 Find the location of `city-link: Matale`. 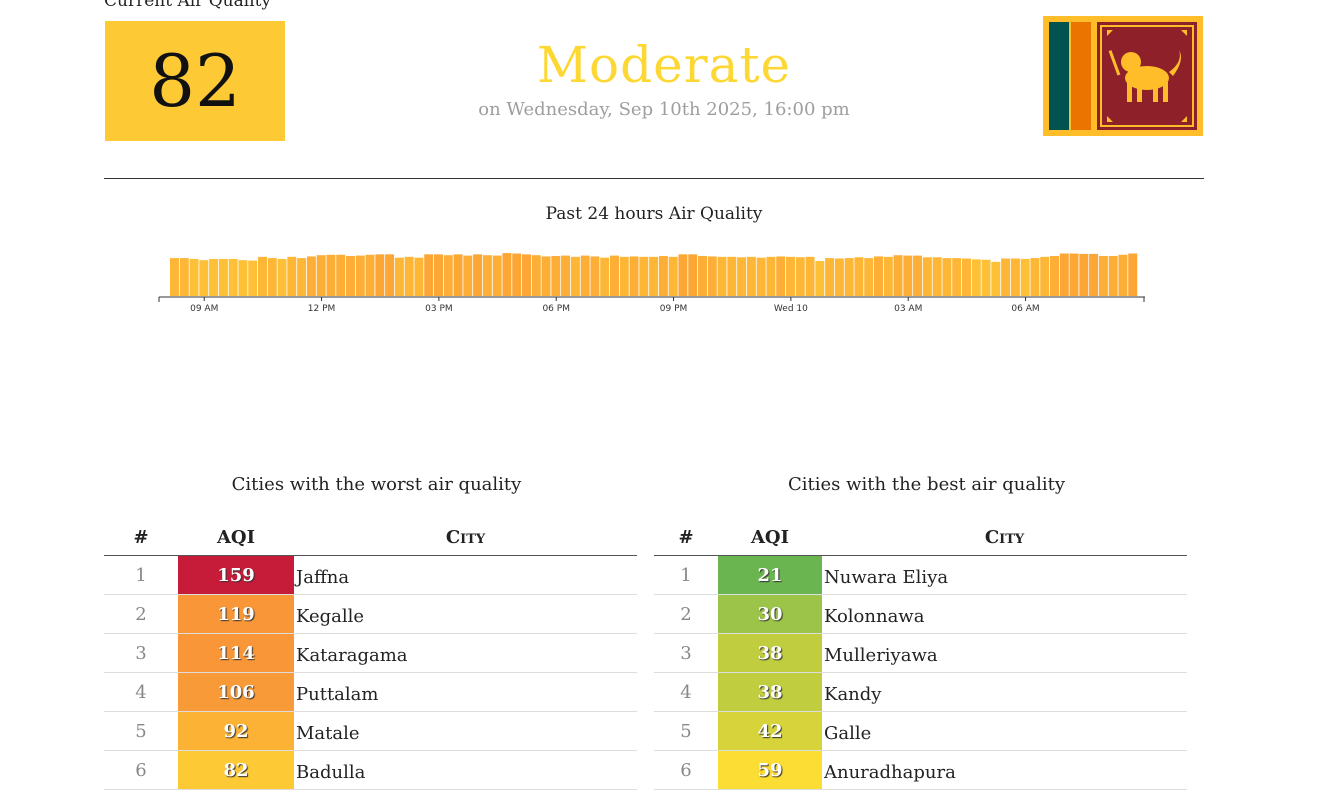

city-link: Matale is located at coordinates (465, 731).